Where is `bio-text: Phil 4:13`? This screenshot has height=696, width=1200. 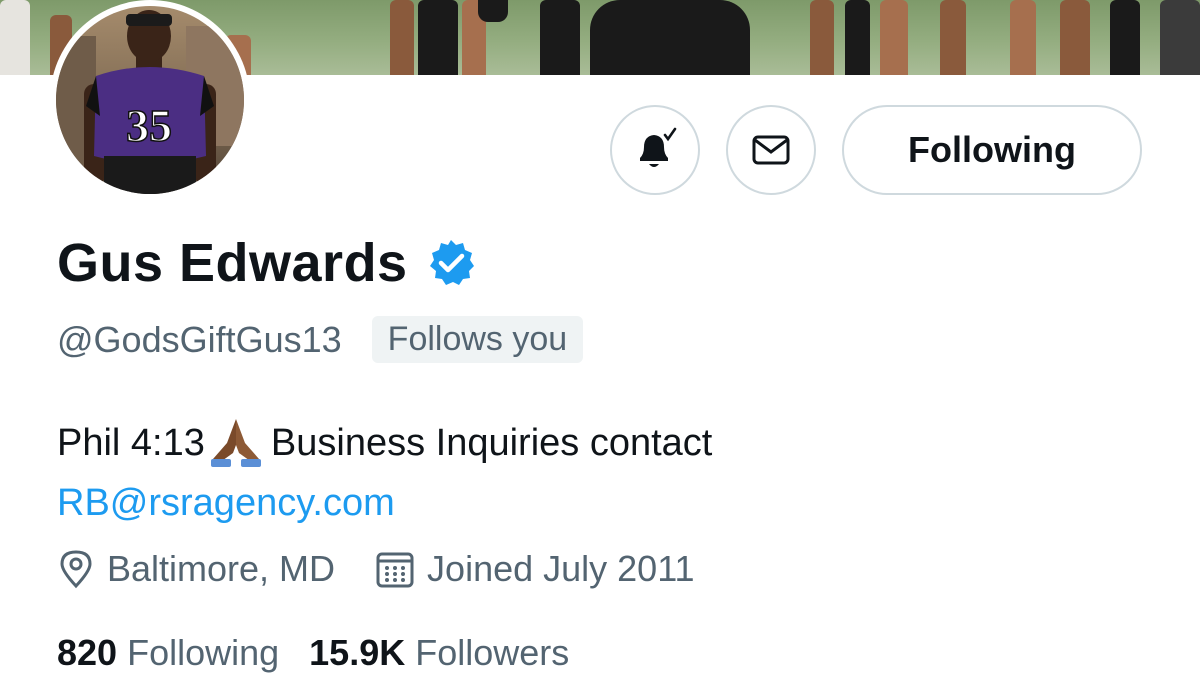 bio-text: Phil 4:13 is located at coordinates (131, 443).